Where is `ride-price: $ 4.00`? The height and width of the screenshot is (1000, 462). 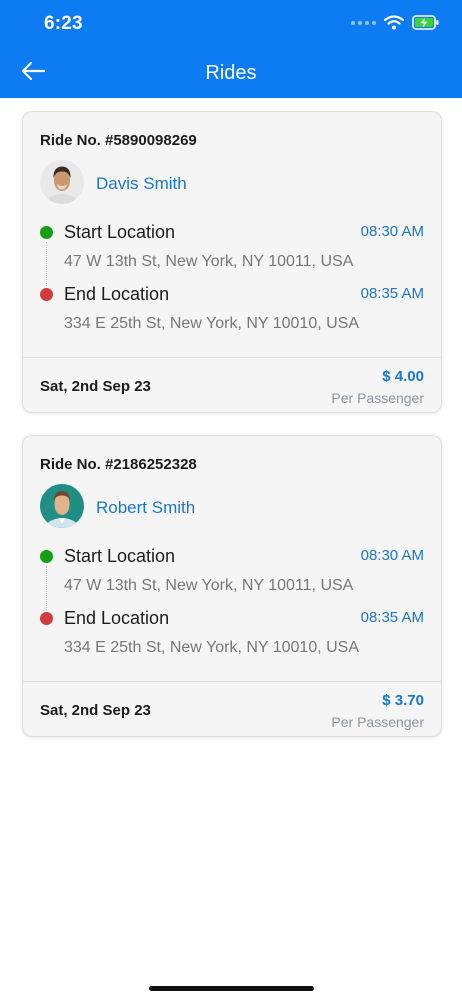
ride-price: $ 4.00 is located at coordinates (403, 376).